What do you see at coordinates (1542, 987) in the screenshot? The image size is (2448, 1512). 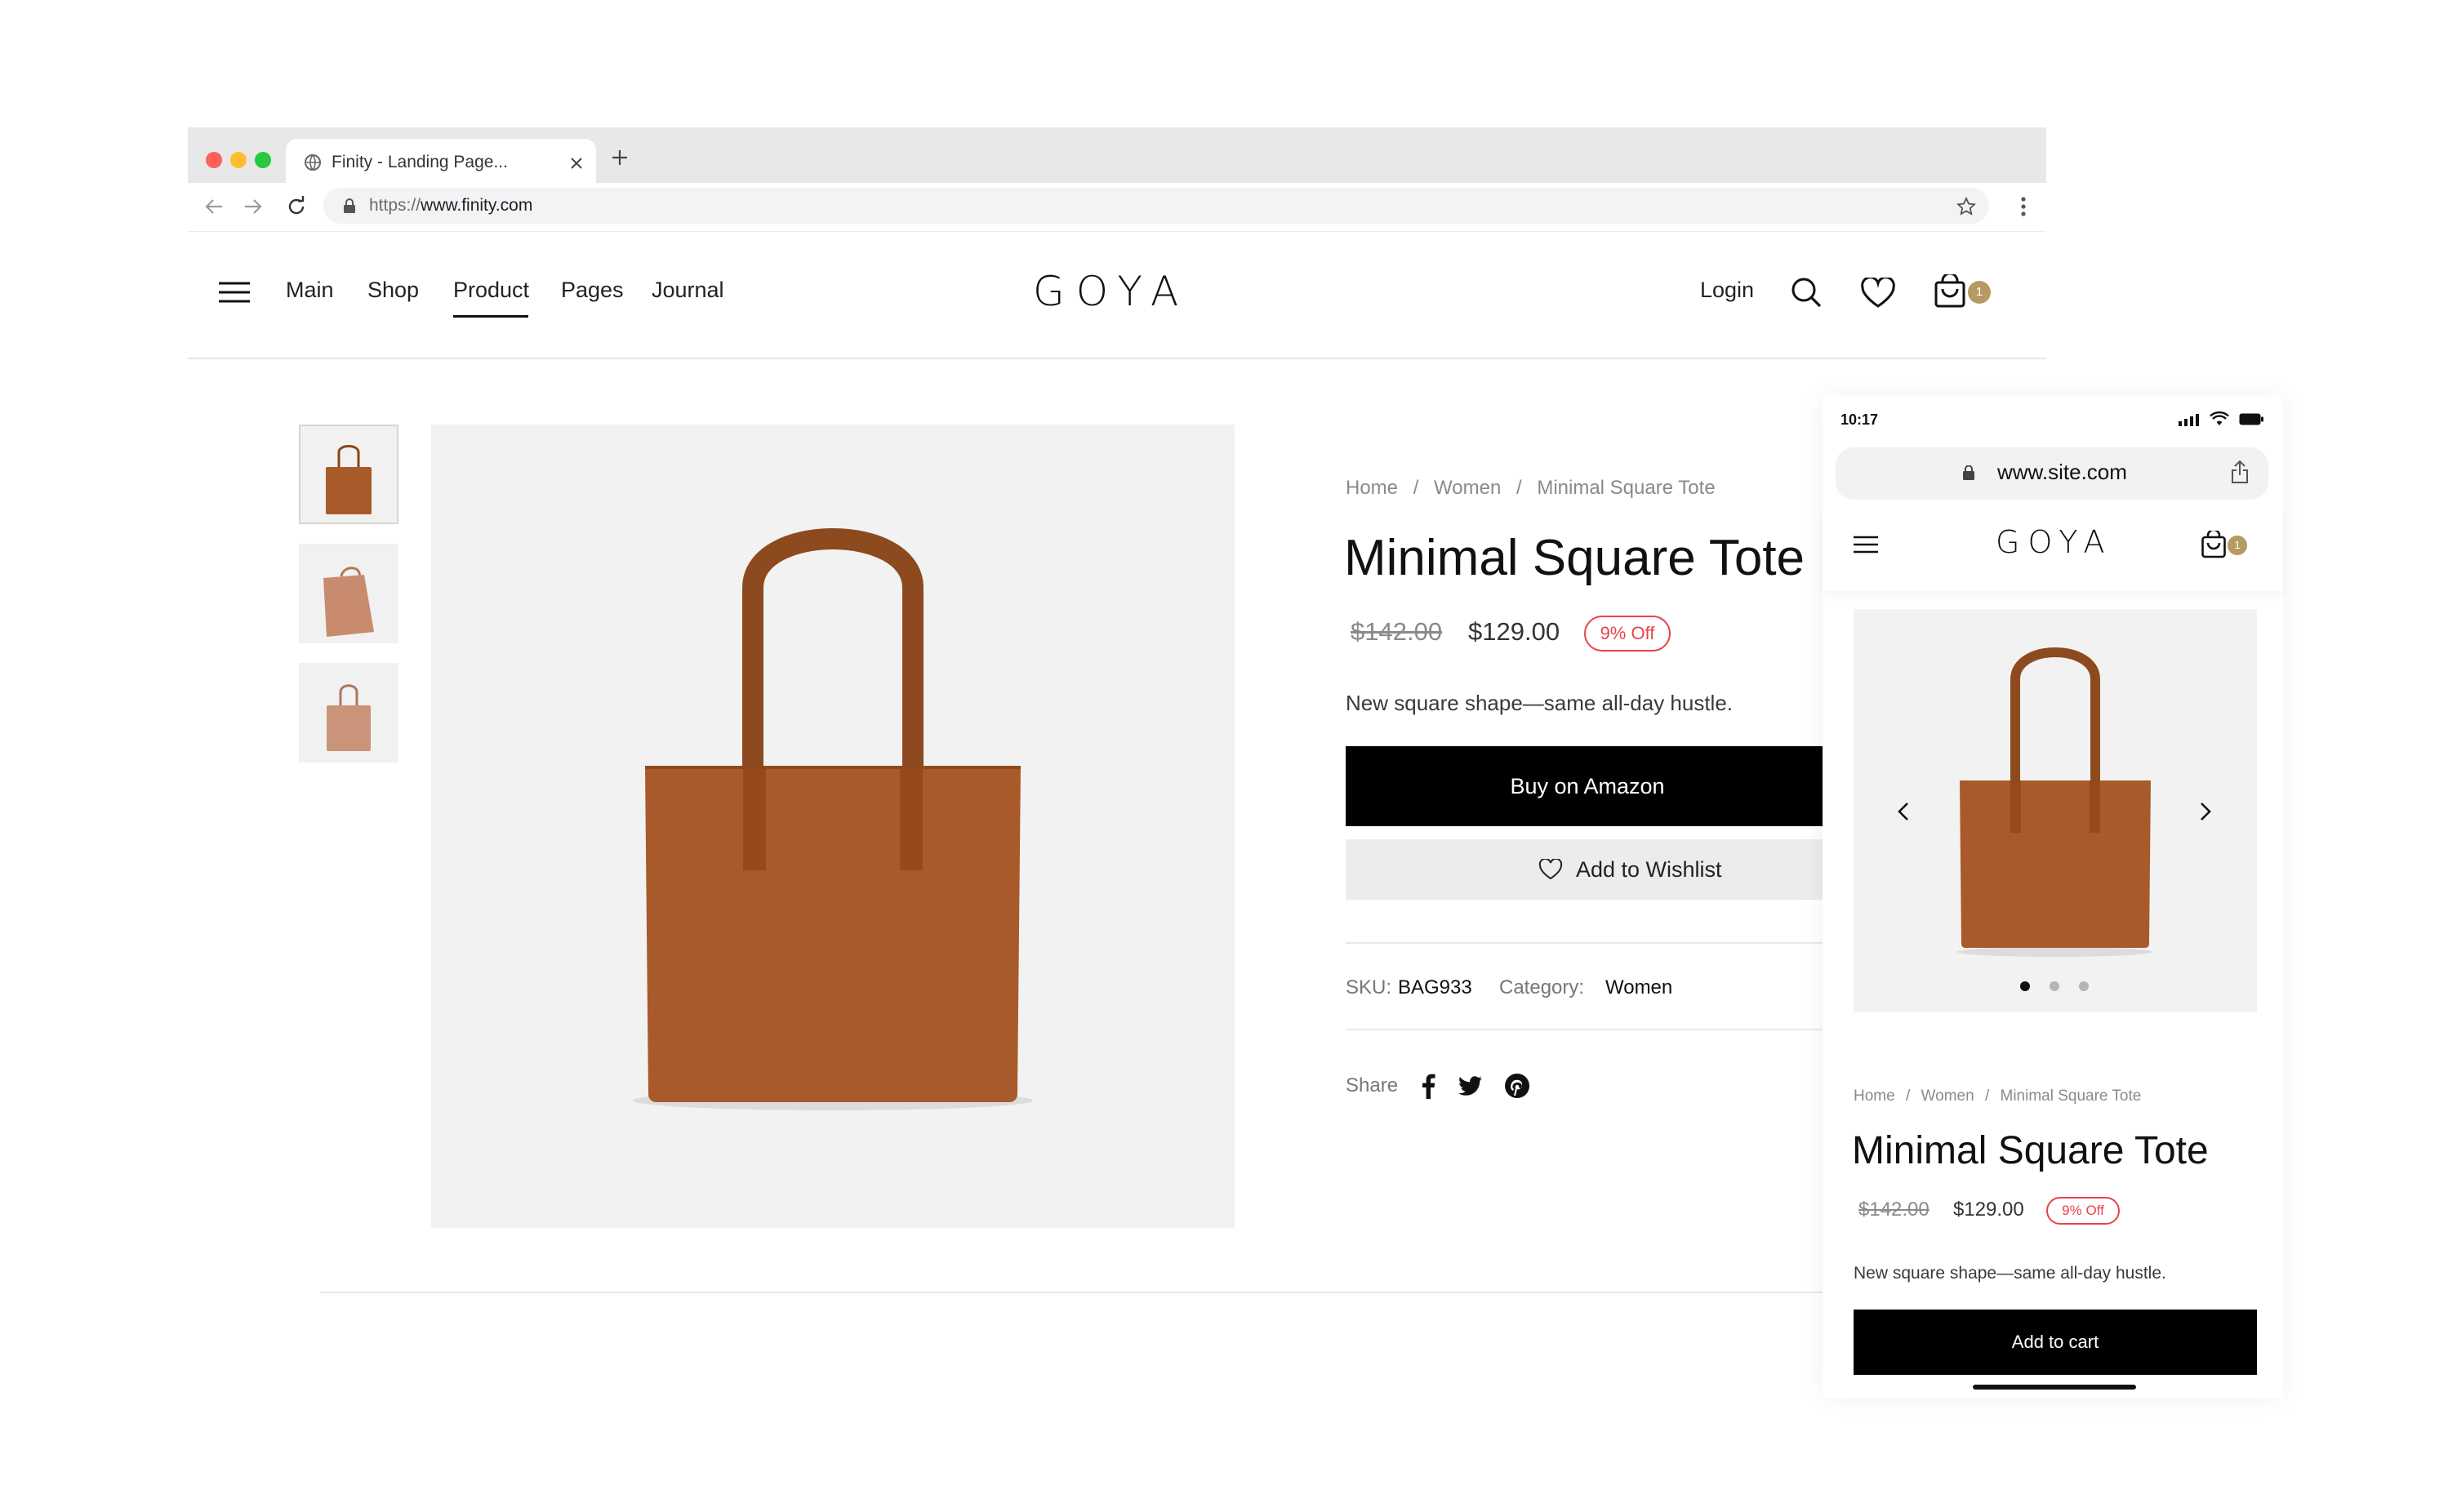 I see `category-label: Category:` at bounding box center [1542, 987].